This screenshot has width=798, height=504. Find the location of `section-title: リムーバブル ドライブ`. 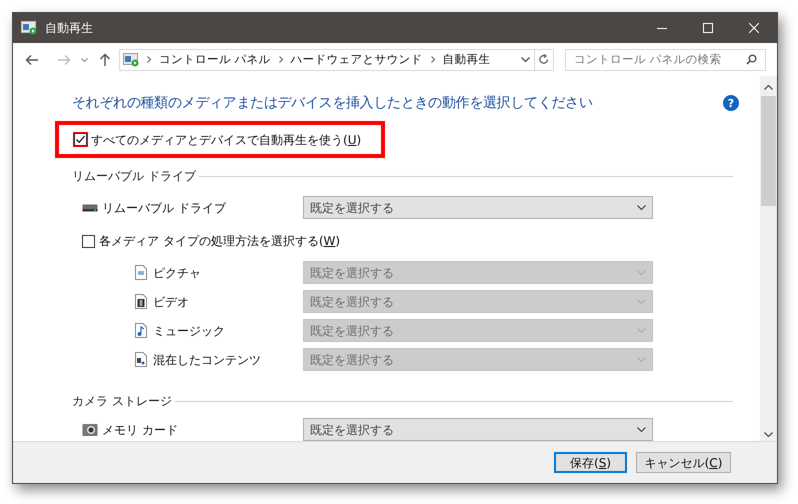

section-title: リムーバブル ドライブ is located at coordinates (134, 176).